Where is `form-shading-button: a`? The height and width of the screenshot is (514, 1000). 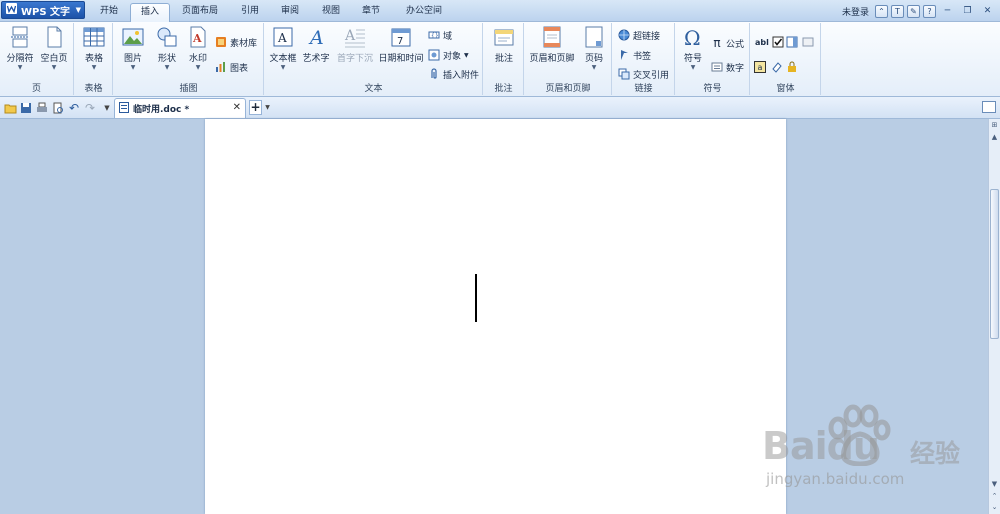
form-shading-button: a is located at coordinates (760, 67).